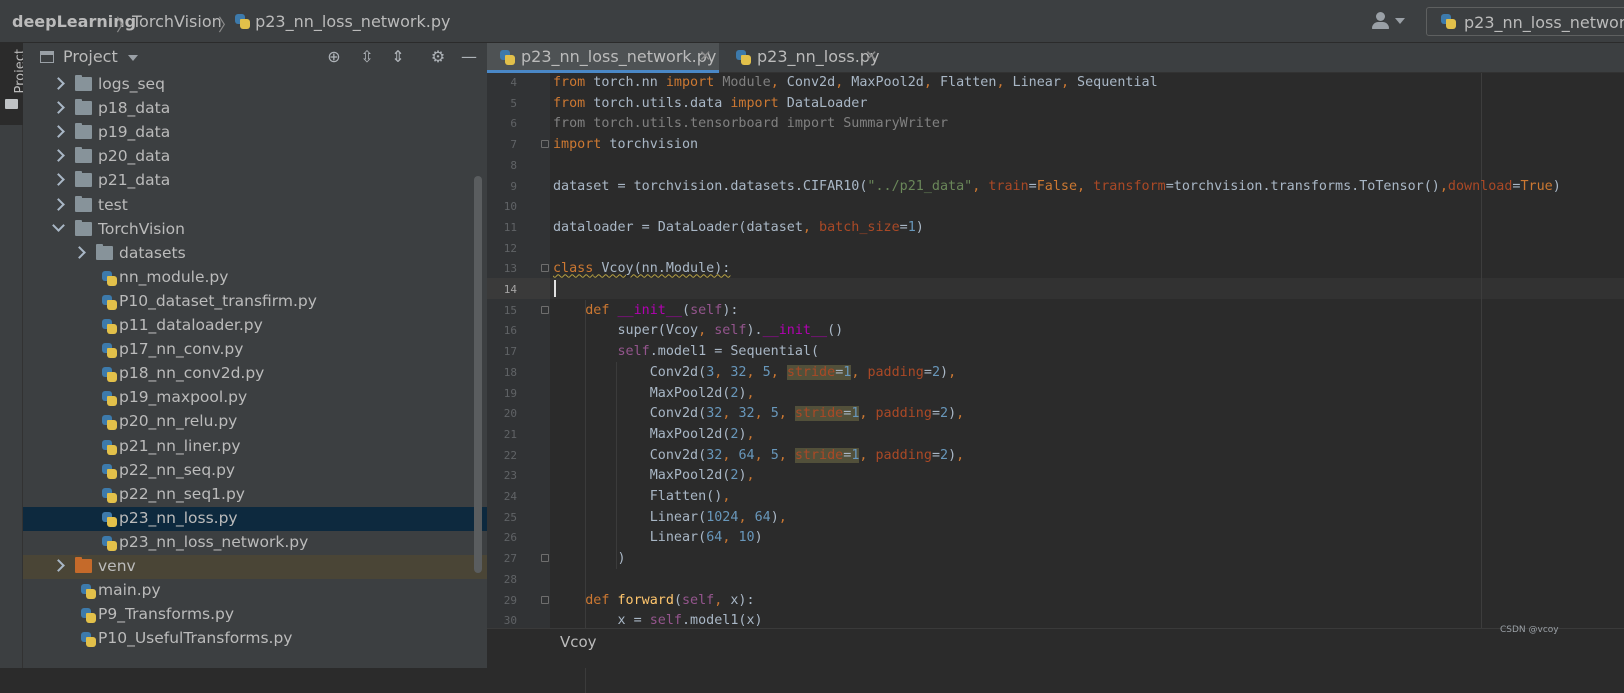  I want to click on tree-item: p22_nn_seq1.py, so click(266, 495).